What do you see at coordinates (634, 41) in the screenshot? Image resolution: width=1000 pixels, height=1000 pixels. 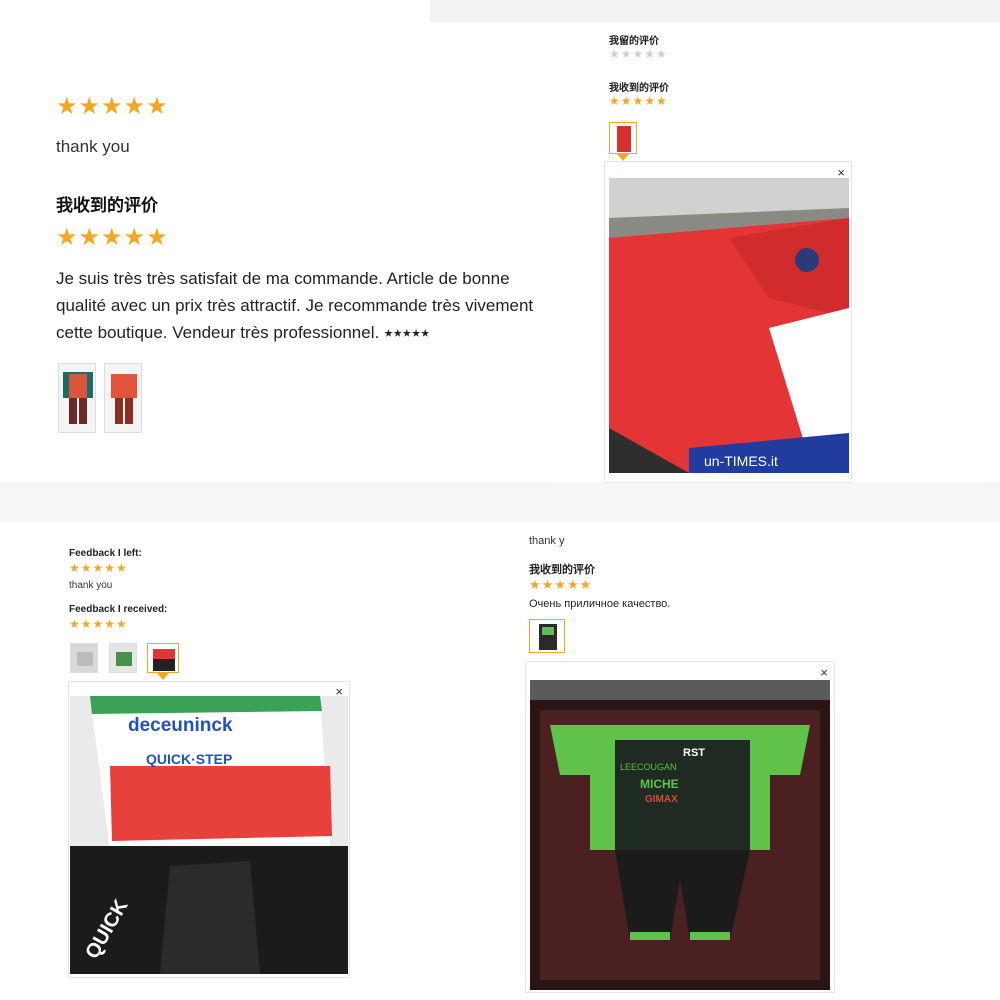 I see `left-review-heading: 我留的评价` at bounding box center [634, 41].